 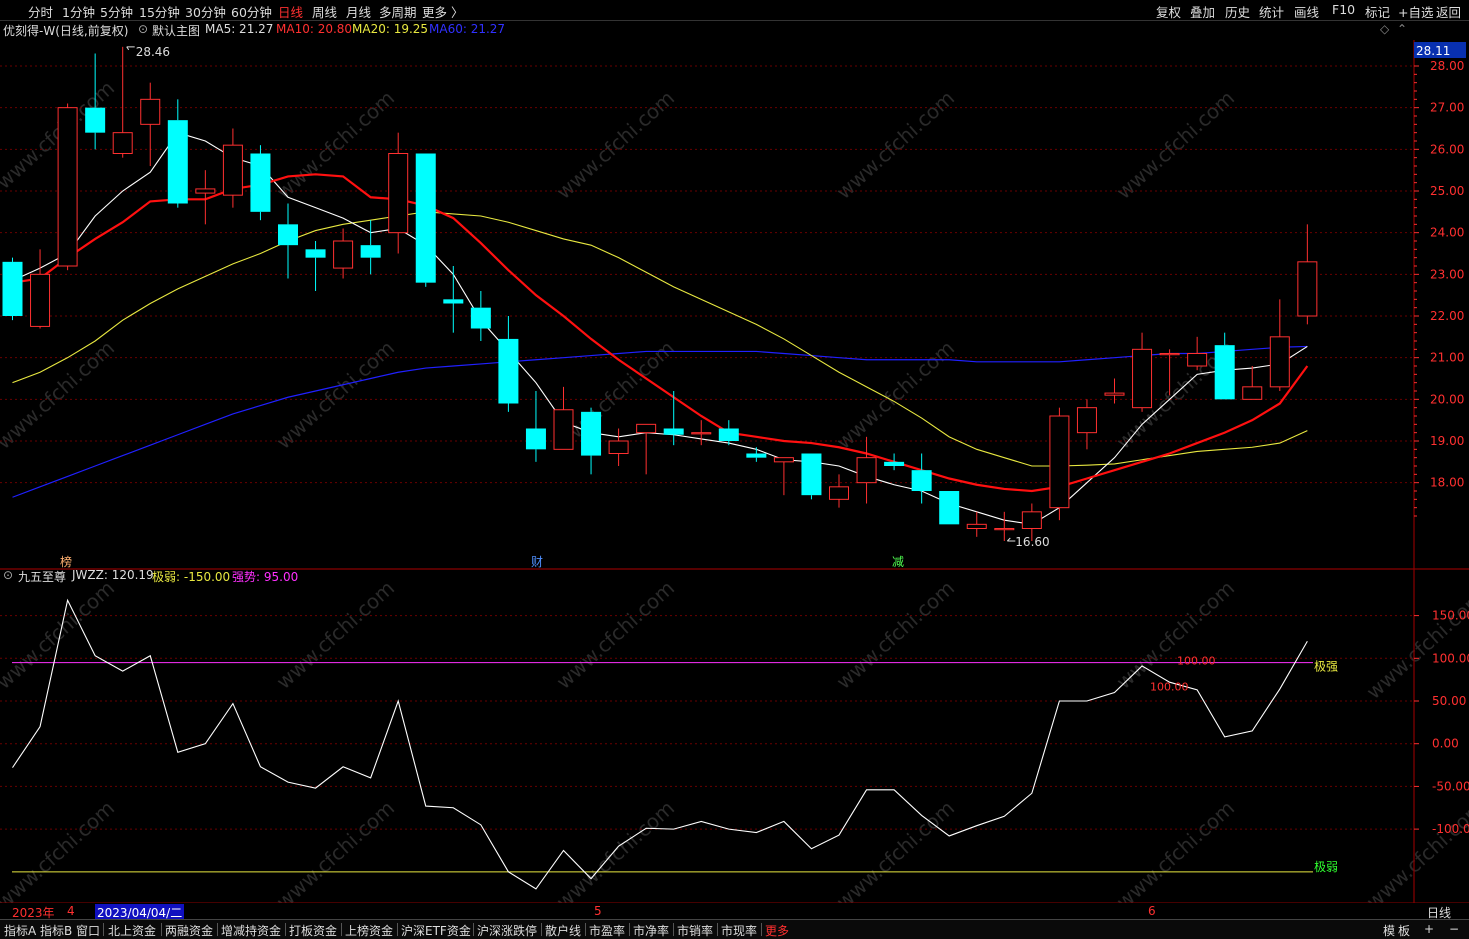 What do you see at coordinates (251, 930) in the screenshot?
I see `tab-holding-change: 增减持资金` at bounding box center [251, 930].